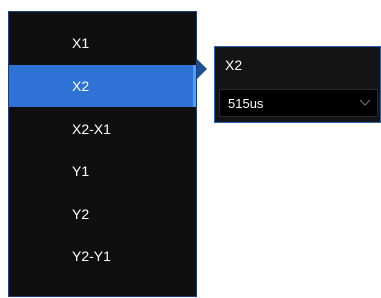 This screenshot has width=381, height=298. I want to click on popup-title: X2, so click(234, 65).